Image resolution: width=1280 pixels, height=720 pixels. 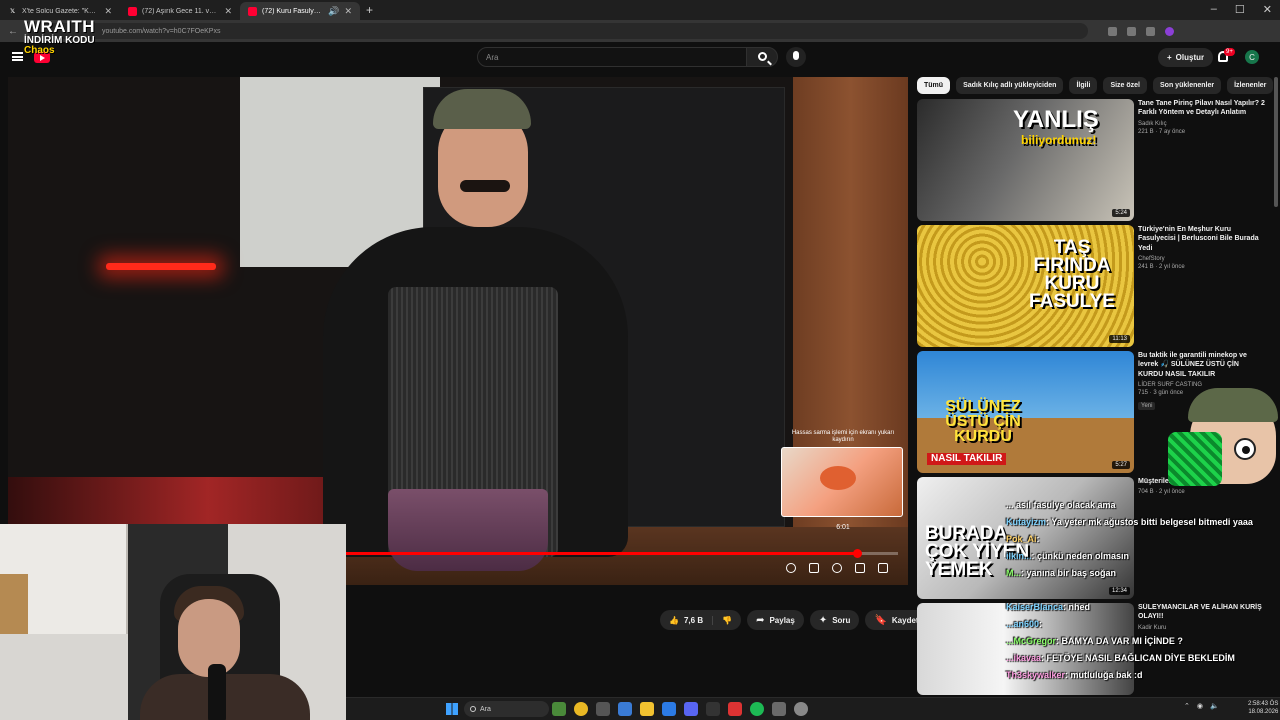 What do you see at coordinates (1276, 142) in the screenshot?
I see `sidebar-scrollbar` at bounding box center [1276, 142].